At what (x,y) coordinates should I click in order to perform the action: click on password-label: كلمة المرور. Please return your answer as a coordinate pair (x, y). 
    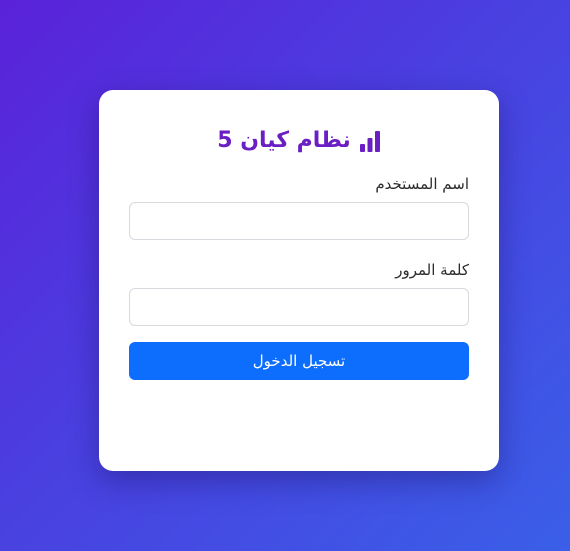
    Looking at the image, I should click on (432, 270).